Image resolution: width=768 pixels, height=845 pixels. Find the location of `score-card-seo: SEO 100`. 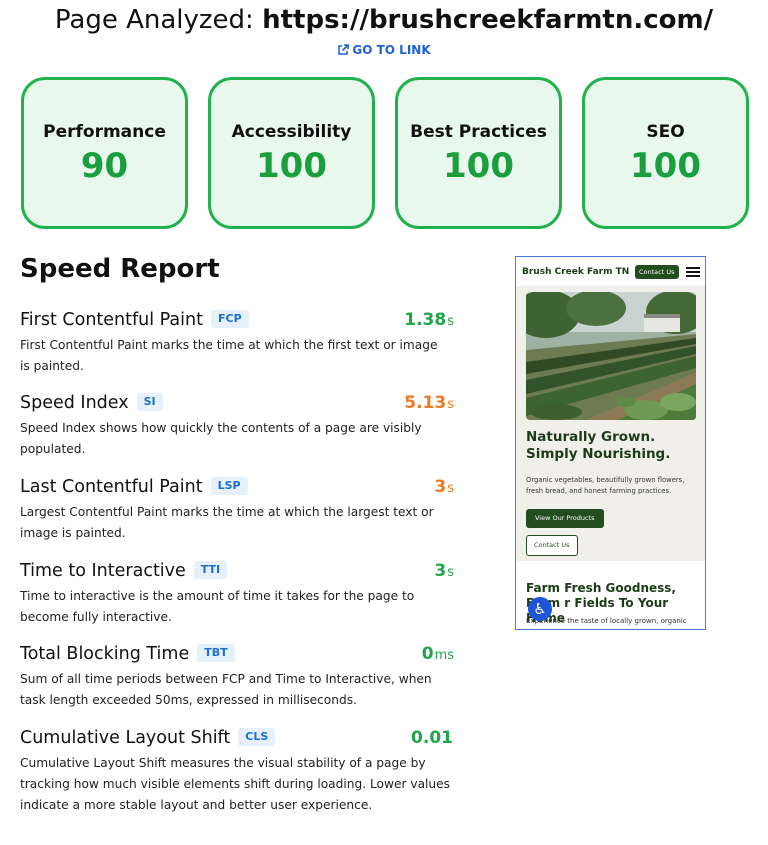

score-card-seo: SEO 100 is located at coordinates (665, 153).